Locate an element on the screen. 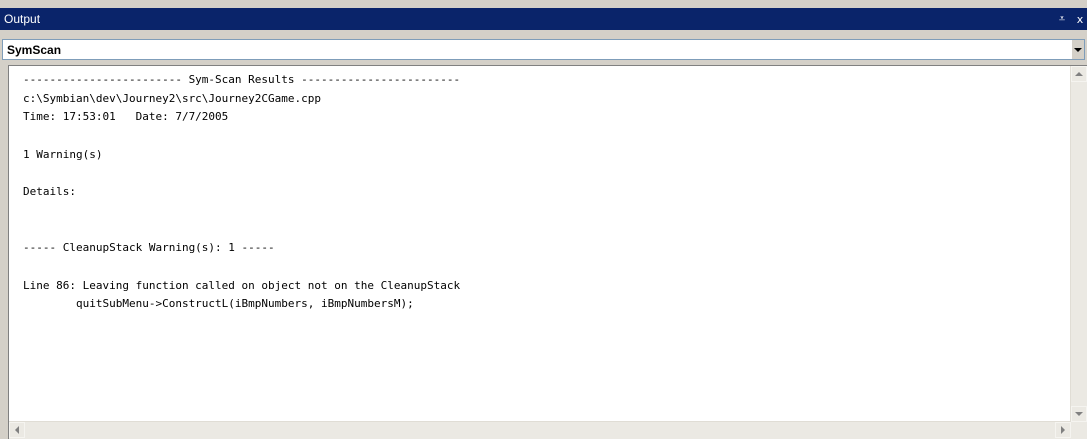 The height and width of the screenshot is (439, 1087). scroll-down-button is located at coordinates (1079, 414).